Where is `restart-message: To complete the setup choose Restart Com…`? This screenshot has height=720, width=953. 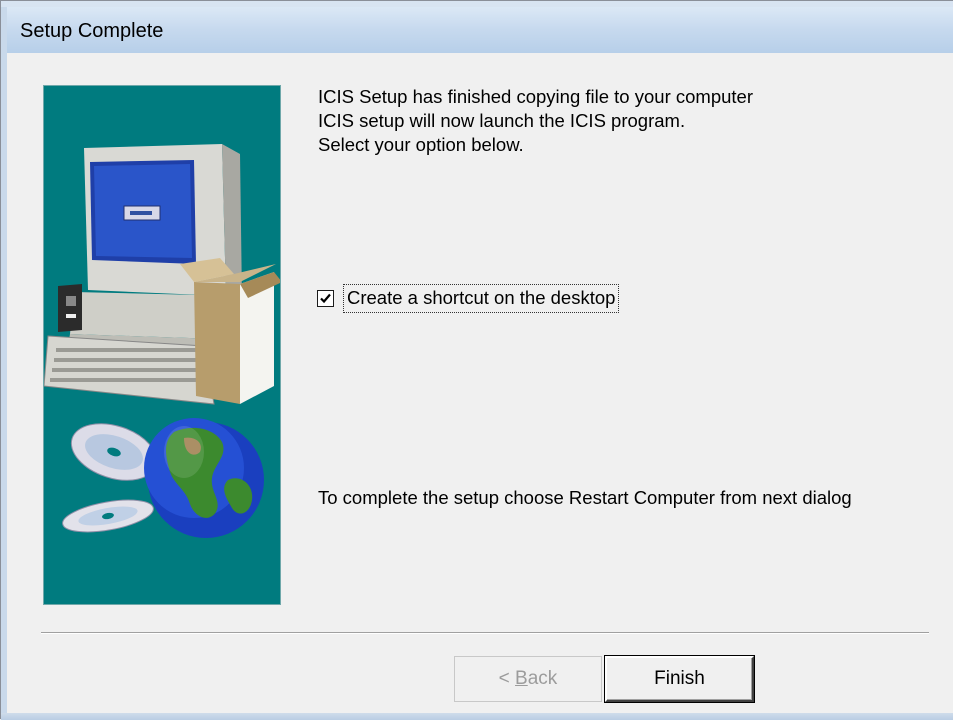 restart-message: To complete the setup choose Restart Com… is located at coordinates (585, 497).